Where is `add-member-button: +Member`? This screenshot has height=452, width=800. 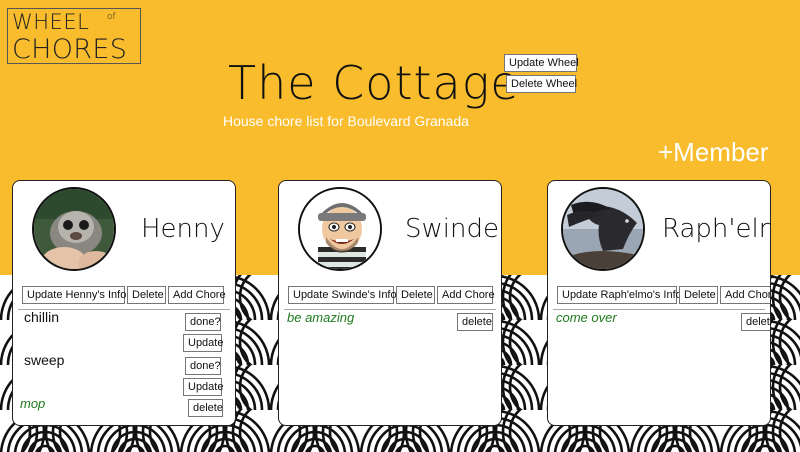
add-member-button: +Member is located at coordinates (713, 152).